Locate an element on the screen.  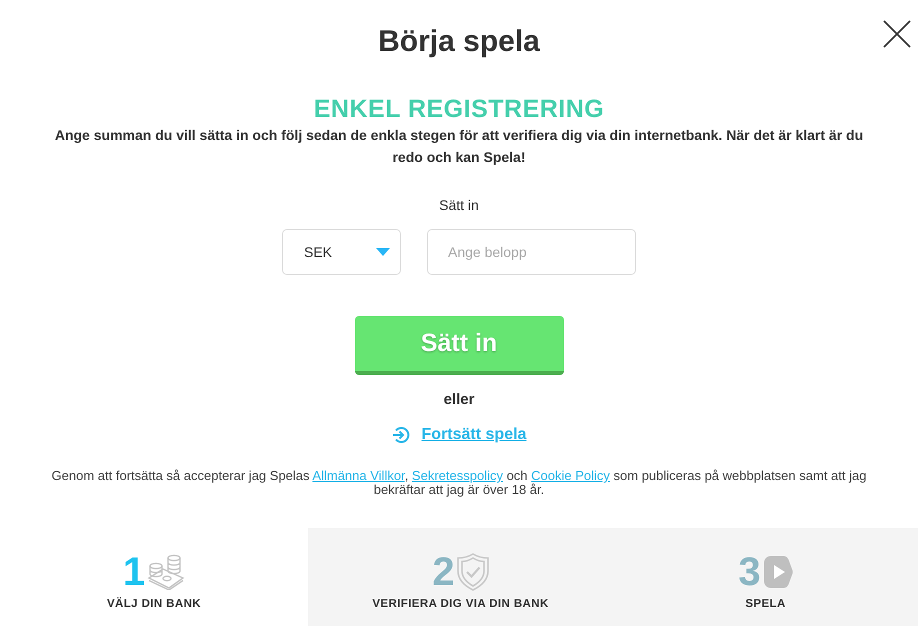
deposit-label: Sätt in is located at coordinates (459, 205).